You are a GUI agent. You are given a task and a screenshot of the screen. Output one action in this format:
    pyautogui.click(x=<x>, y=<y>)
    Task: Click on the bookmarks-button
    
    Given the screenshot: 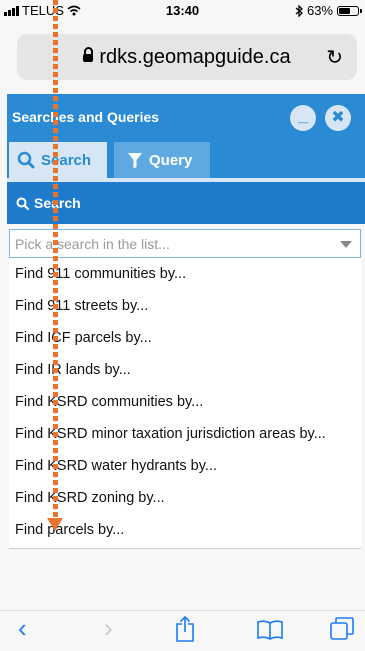 What is the action you would take?
    pyautogui.click(x=270, y=632)
    